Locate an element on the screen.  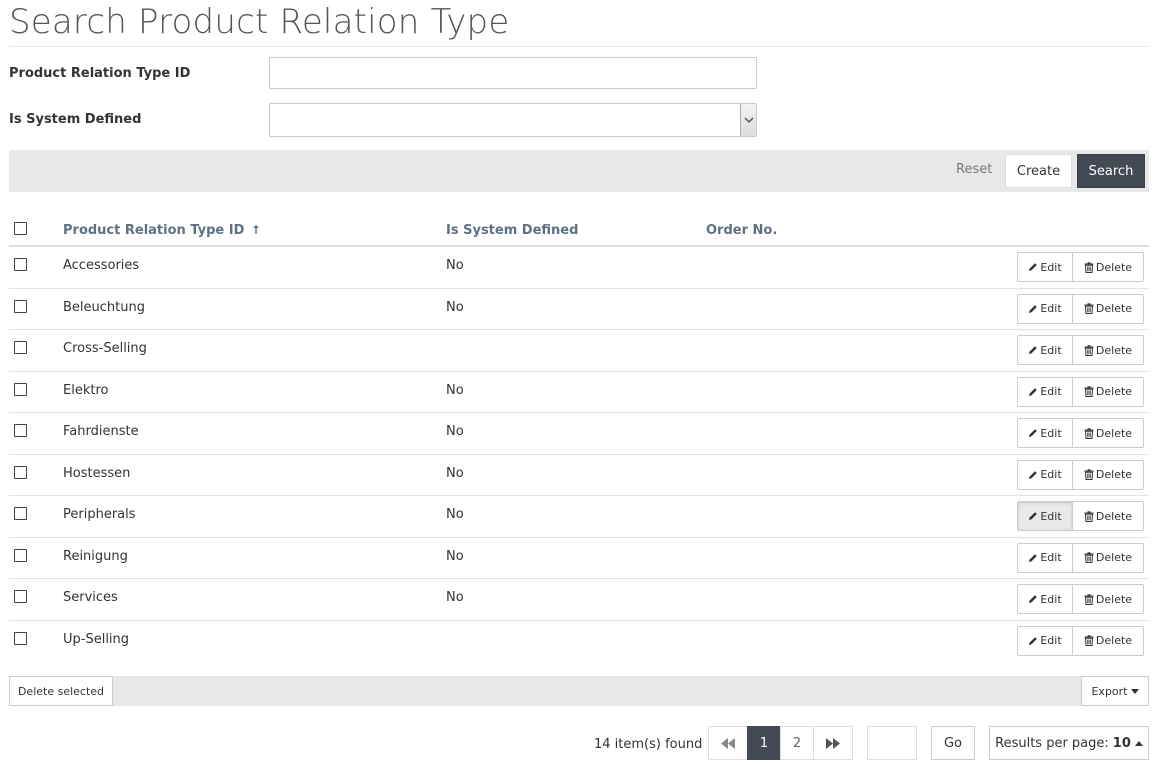
results-per-page-button: Results per page: 10 is located at coordinates (1069, 743).